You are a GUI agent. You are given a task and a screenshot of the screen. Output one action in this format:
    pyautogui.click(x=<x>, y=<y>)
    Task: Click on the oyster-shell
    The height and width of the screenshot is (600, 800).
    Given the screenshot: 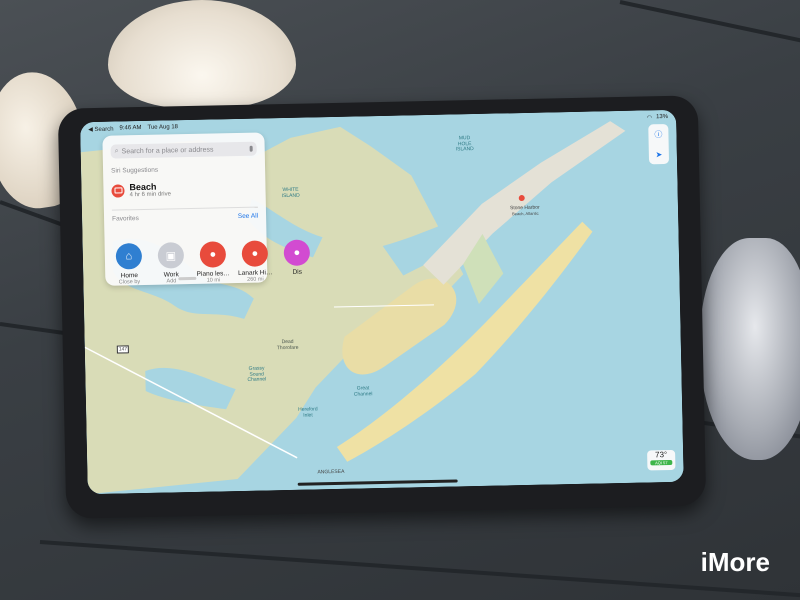 What is the action you would take?
    pyautogui.click(x=750, y=349)
    